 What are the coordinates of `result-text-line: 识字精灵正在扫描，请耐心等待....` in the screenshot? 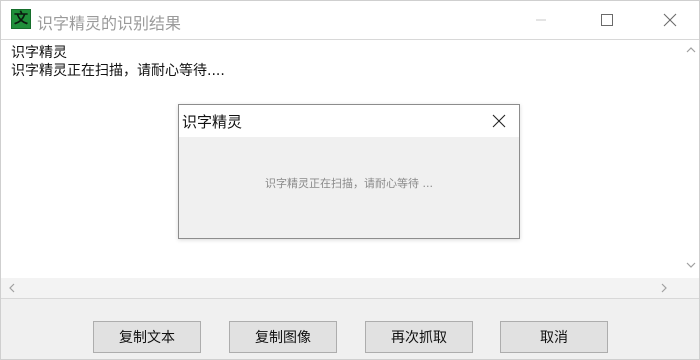 It's located at (118, 71).